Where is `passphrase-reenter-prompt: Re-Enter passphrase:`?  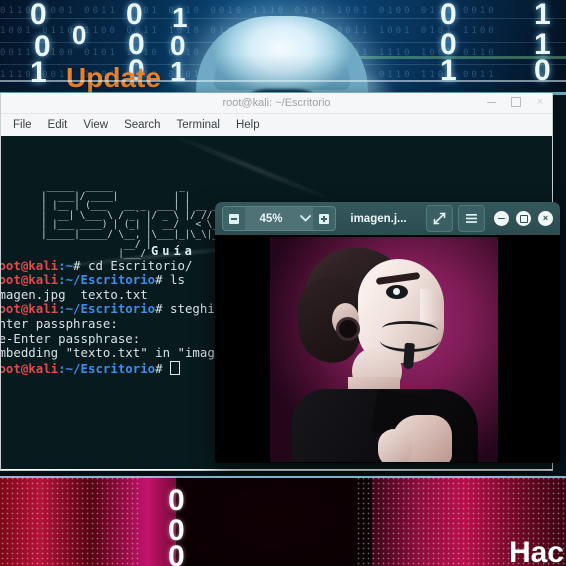 passphrase-reenter-prompt: Re-Enter passphrase: is located at coordinates (71, 338).